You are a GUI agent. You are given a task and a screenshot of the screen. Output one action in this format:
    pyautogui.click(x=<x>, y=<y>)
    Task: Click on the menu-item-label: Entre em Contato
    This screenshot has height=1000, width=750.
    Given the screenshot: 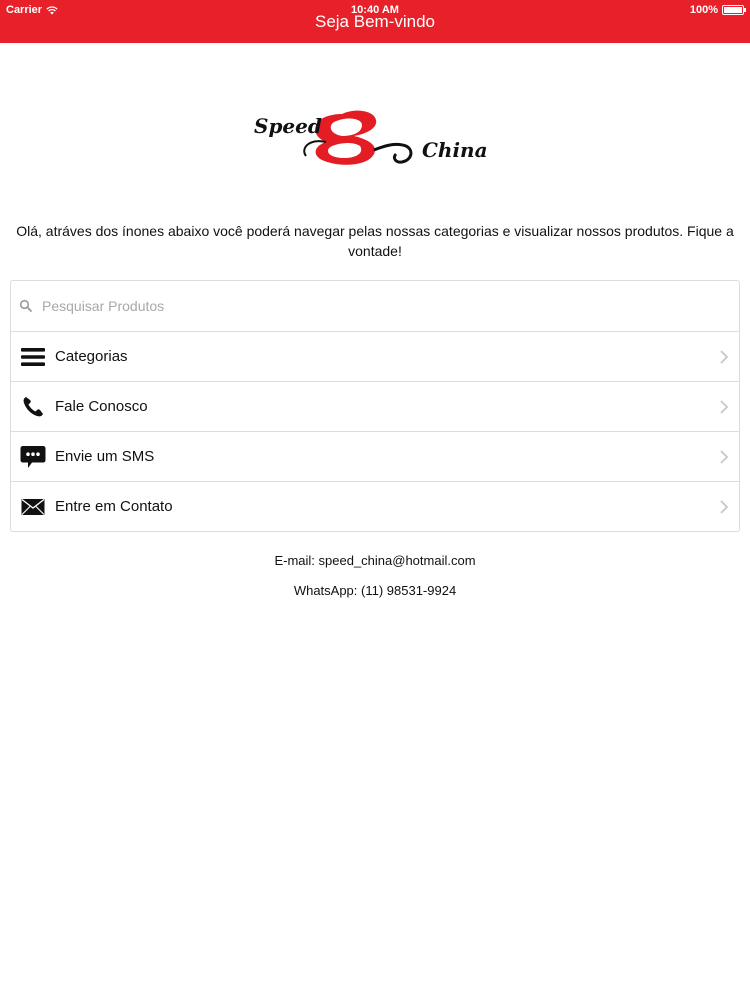 What is the action you would take?
    pyautogui.click(x=114, y=506)
    